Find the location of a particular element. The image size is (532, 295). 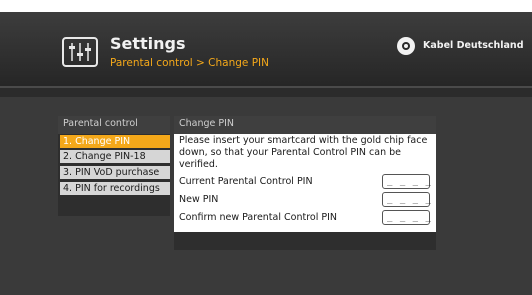

confirm-pin-label: Confirm new Parental Control PIN is located at coordinates (258, 217).